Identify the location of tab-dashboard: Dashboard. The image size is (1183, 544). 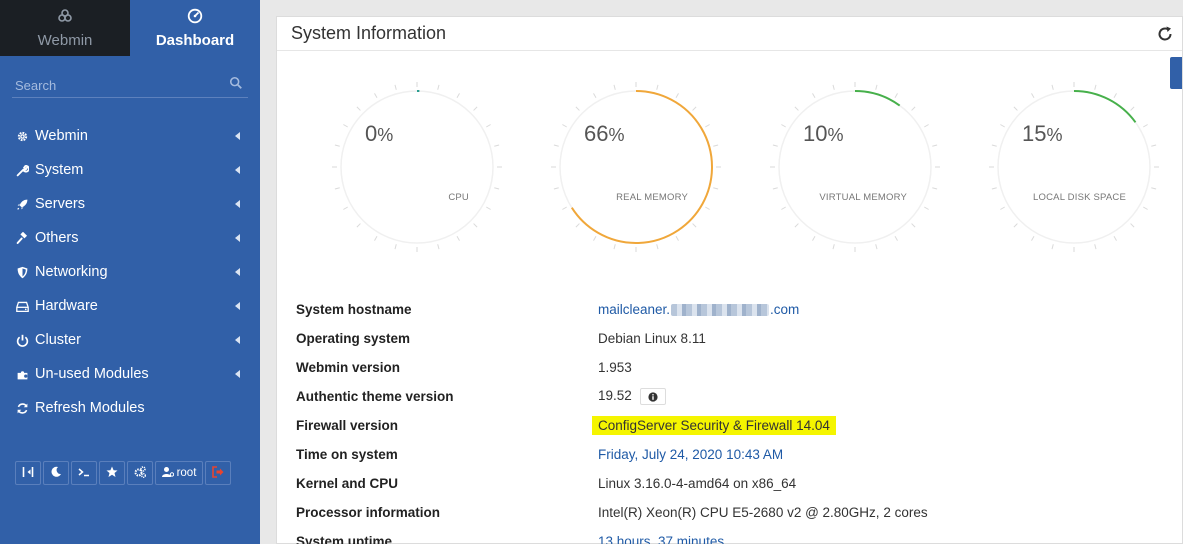
(195, 28).